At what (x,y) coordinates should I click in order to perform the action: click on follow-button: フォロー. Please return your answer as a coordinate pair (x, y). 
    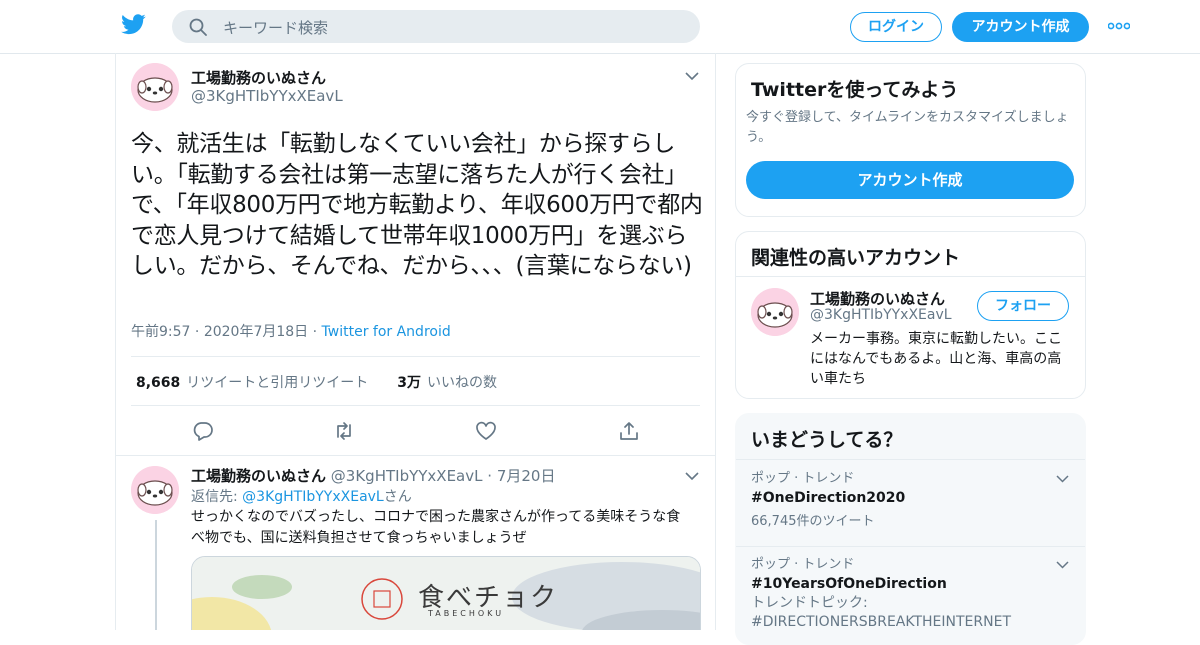
    Looking at the image, I should click on (1023, 306).